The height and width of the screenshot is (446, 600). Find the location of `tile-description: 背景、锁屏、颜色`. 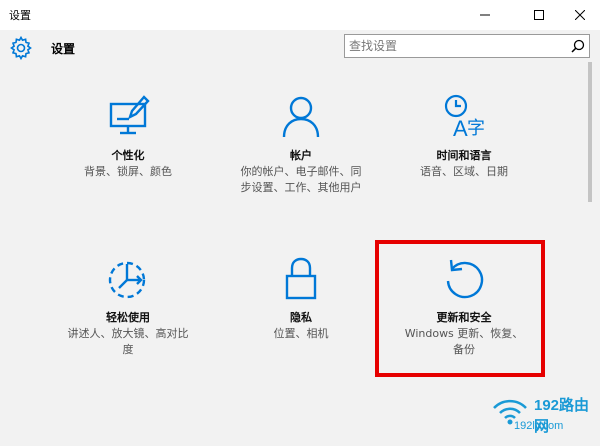

tile-description: 背景、锁屏、颜色 is located at coordinates (128, 171).